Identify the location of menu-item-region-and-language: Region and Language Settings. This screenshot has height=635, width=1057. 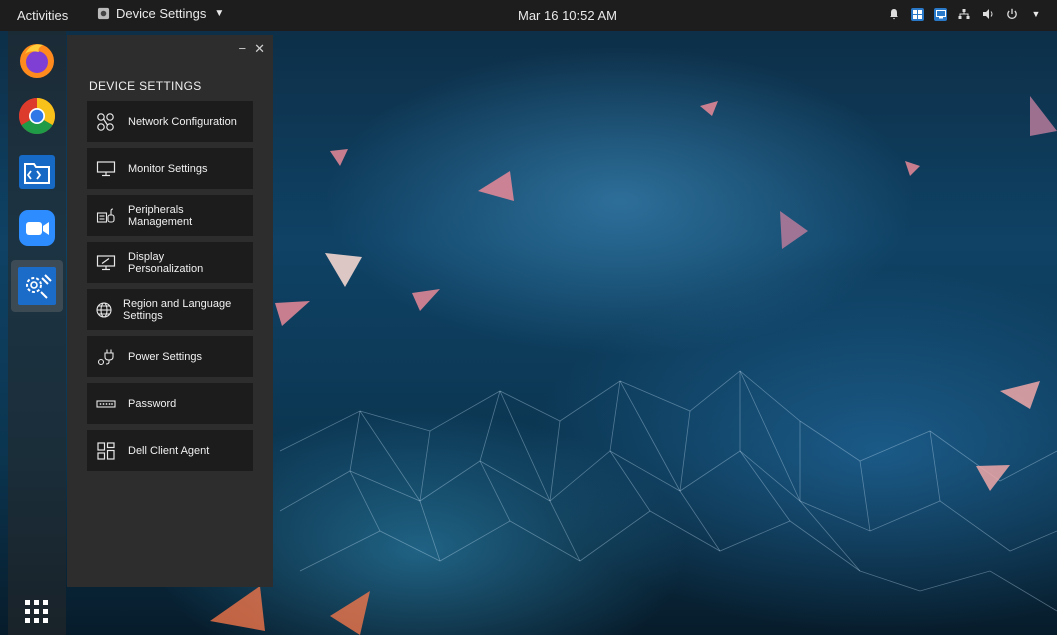
(170, 309).